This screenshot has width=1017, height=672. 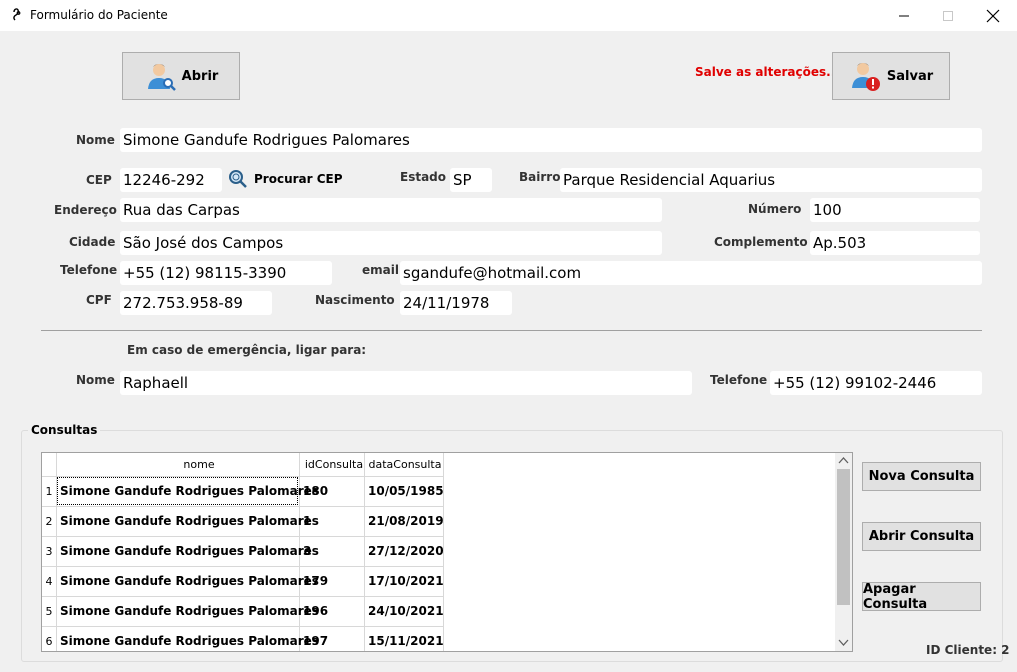 What do you see at coordinates (511, 330) in the screenshot?
I see `separator` at bounding box center [511, 330].